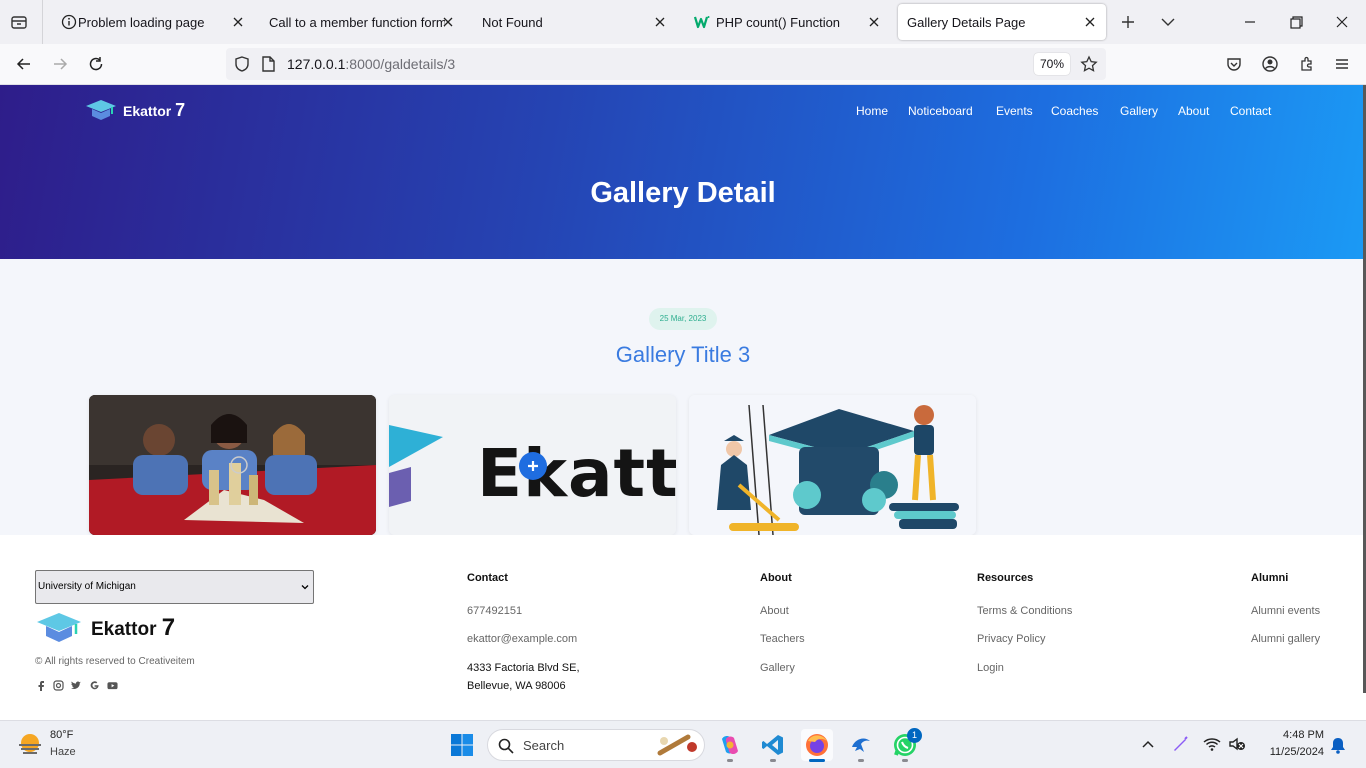 This screenshot has width=1366, height=768. I want to click on footer-brand-word: Ekattor, so click(124, 629).